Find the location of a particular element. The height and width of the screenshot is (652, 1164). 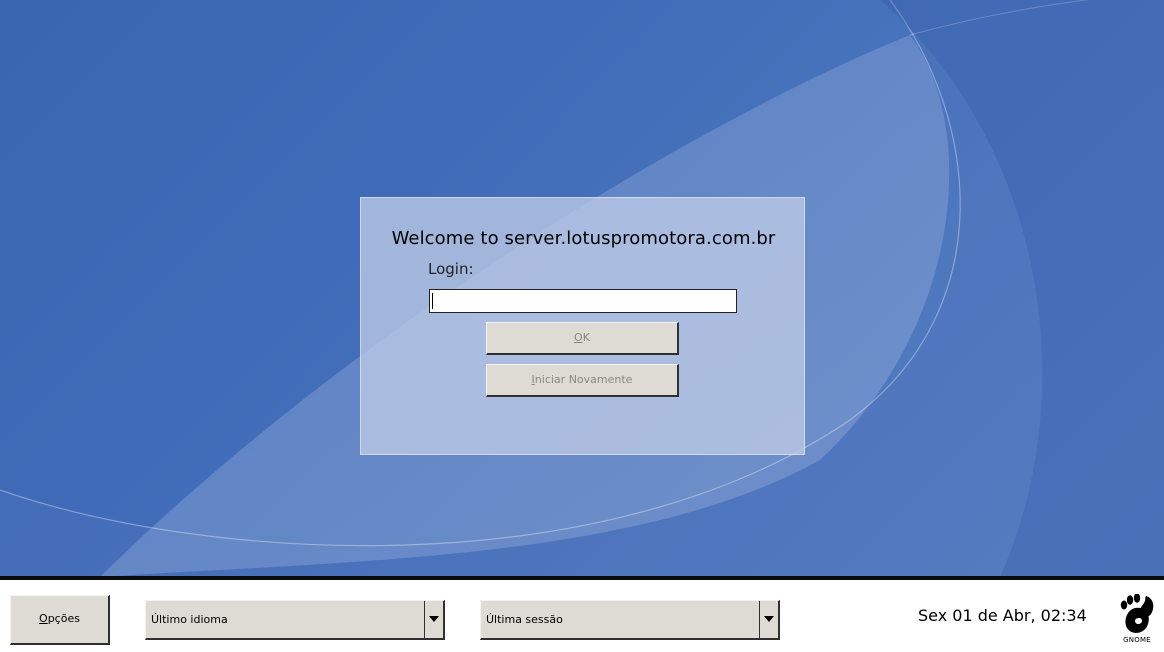

gnome-logo: GNOME is located at coordinates (1137, 619).